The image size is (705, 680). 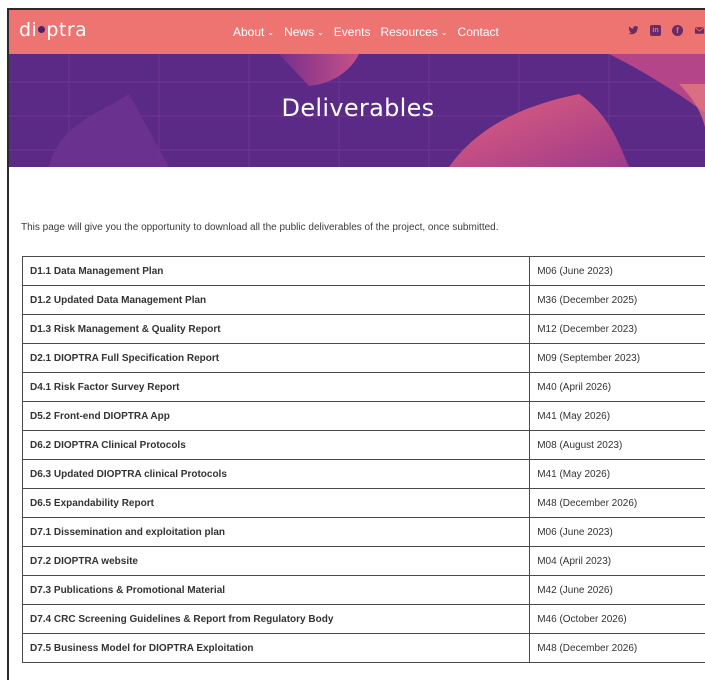 I want to click on logo-text-start: di, so click(x=28, y=30).